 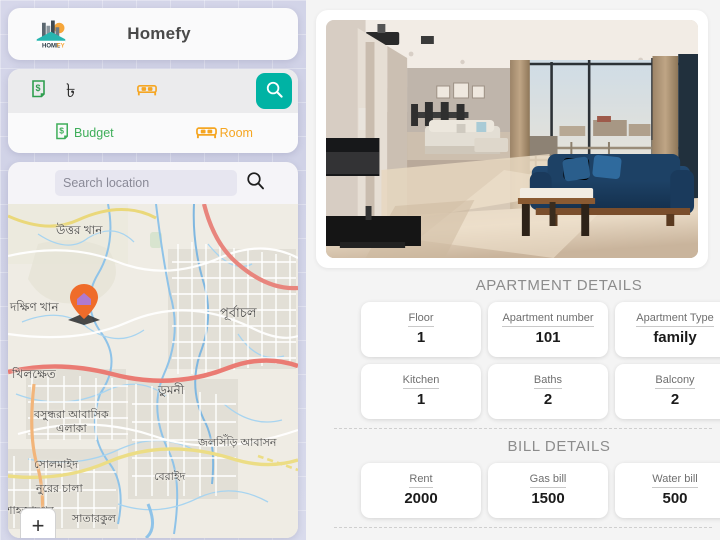 What do you see at coordinates (51, 34) in the screenshot?
I see `homefy-logo-icon: HOME FY` at bounding box center [51, 34].